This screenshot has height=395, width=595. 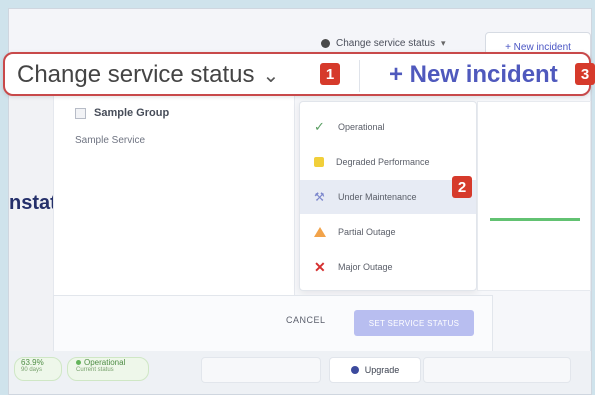 What do you see at coordinates (585, 74) in the screenshot?
I see `callout-badge-3: 3` at bounding box center [585, 74].